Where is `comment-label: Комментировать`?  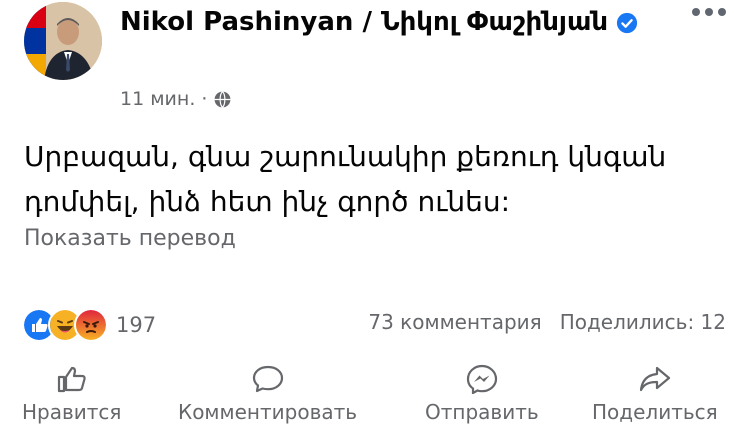
comment-label: Комментировать is located at coordinates (268, 412).